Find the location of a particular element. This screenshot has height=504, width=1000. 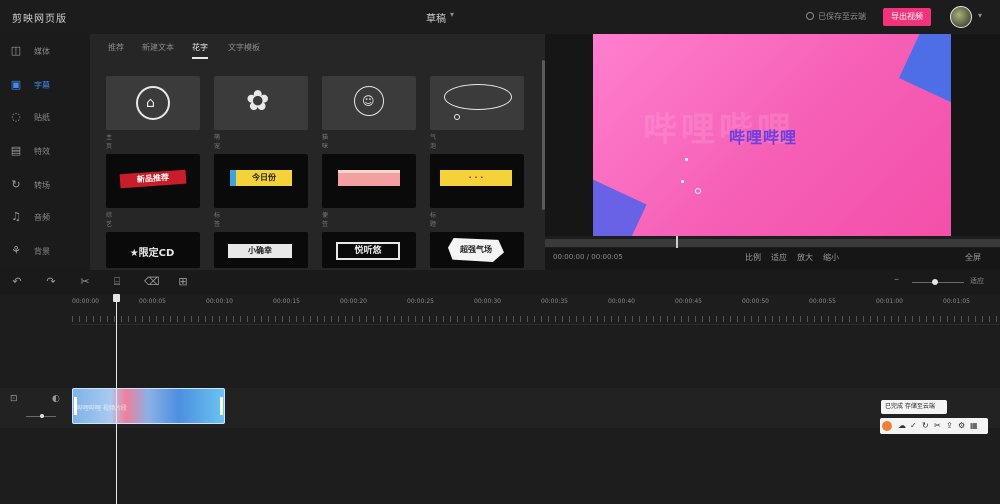

ruler-tick-label: 00:00:50 is located at coordinates (755, 301).